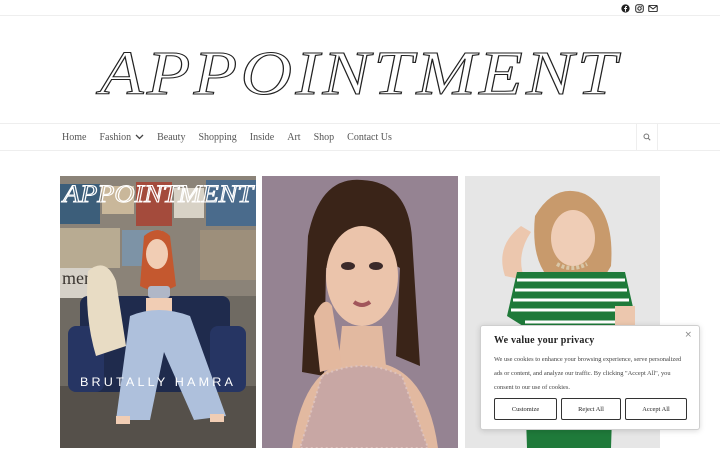 The height and width of the screenshot is (450, 720). I want to click on nav-label: Fashion, so click(115, 137).